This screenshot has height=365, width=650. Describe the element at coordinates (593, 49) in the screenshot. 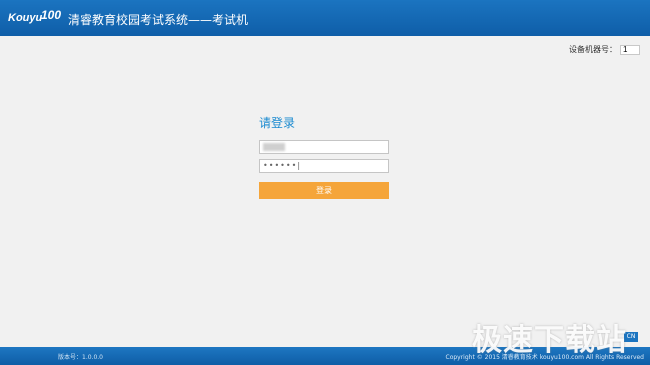

I see `device-number-label: 设备机器号：` at that location.